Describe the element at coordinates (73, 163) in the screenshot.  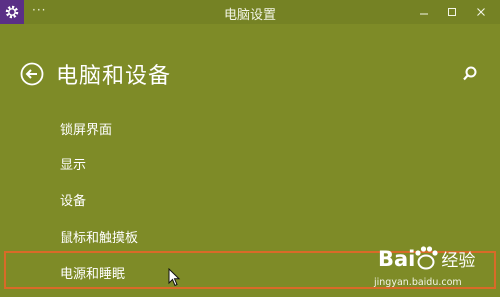
I see `menu-item-display: 显示` at that location.